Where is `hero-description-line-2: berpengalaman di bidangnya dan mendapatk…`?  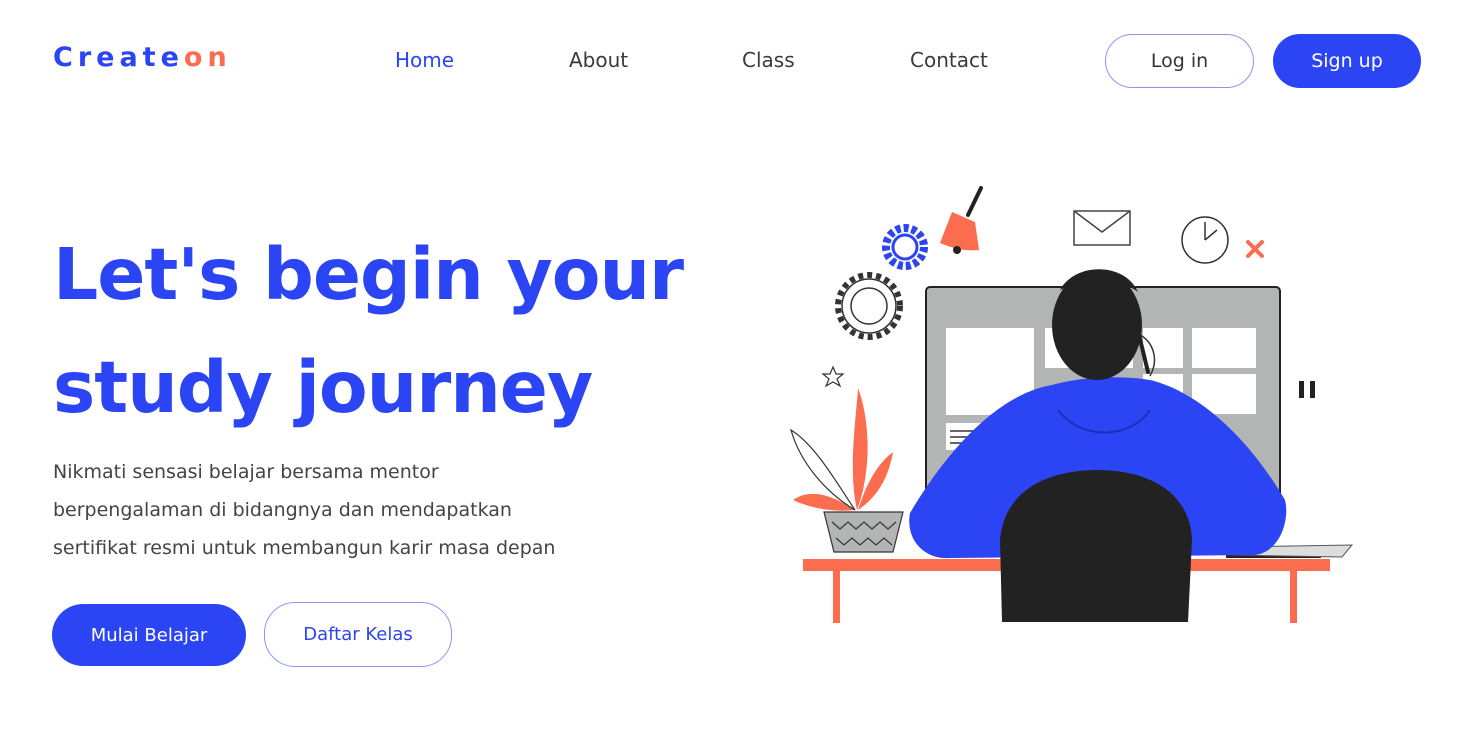 hero-description-line-2: berpengalaman di bidangnya dan mendapatk… is located at coordinates (282, 510).